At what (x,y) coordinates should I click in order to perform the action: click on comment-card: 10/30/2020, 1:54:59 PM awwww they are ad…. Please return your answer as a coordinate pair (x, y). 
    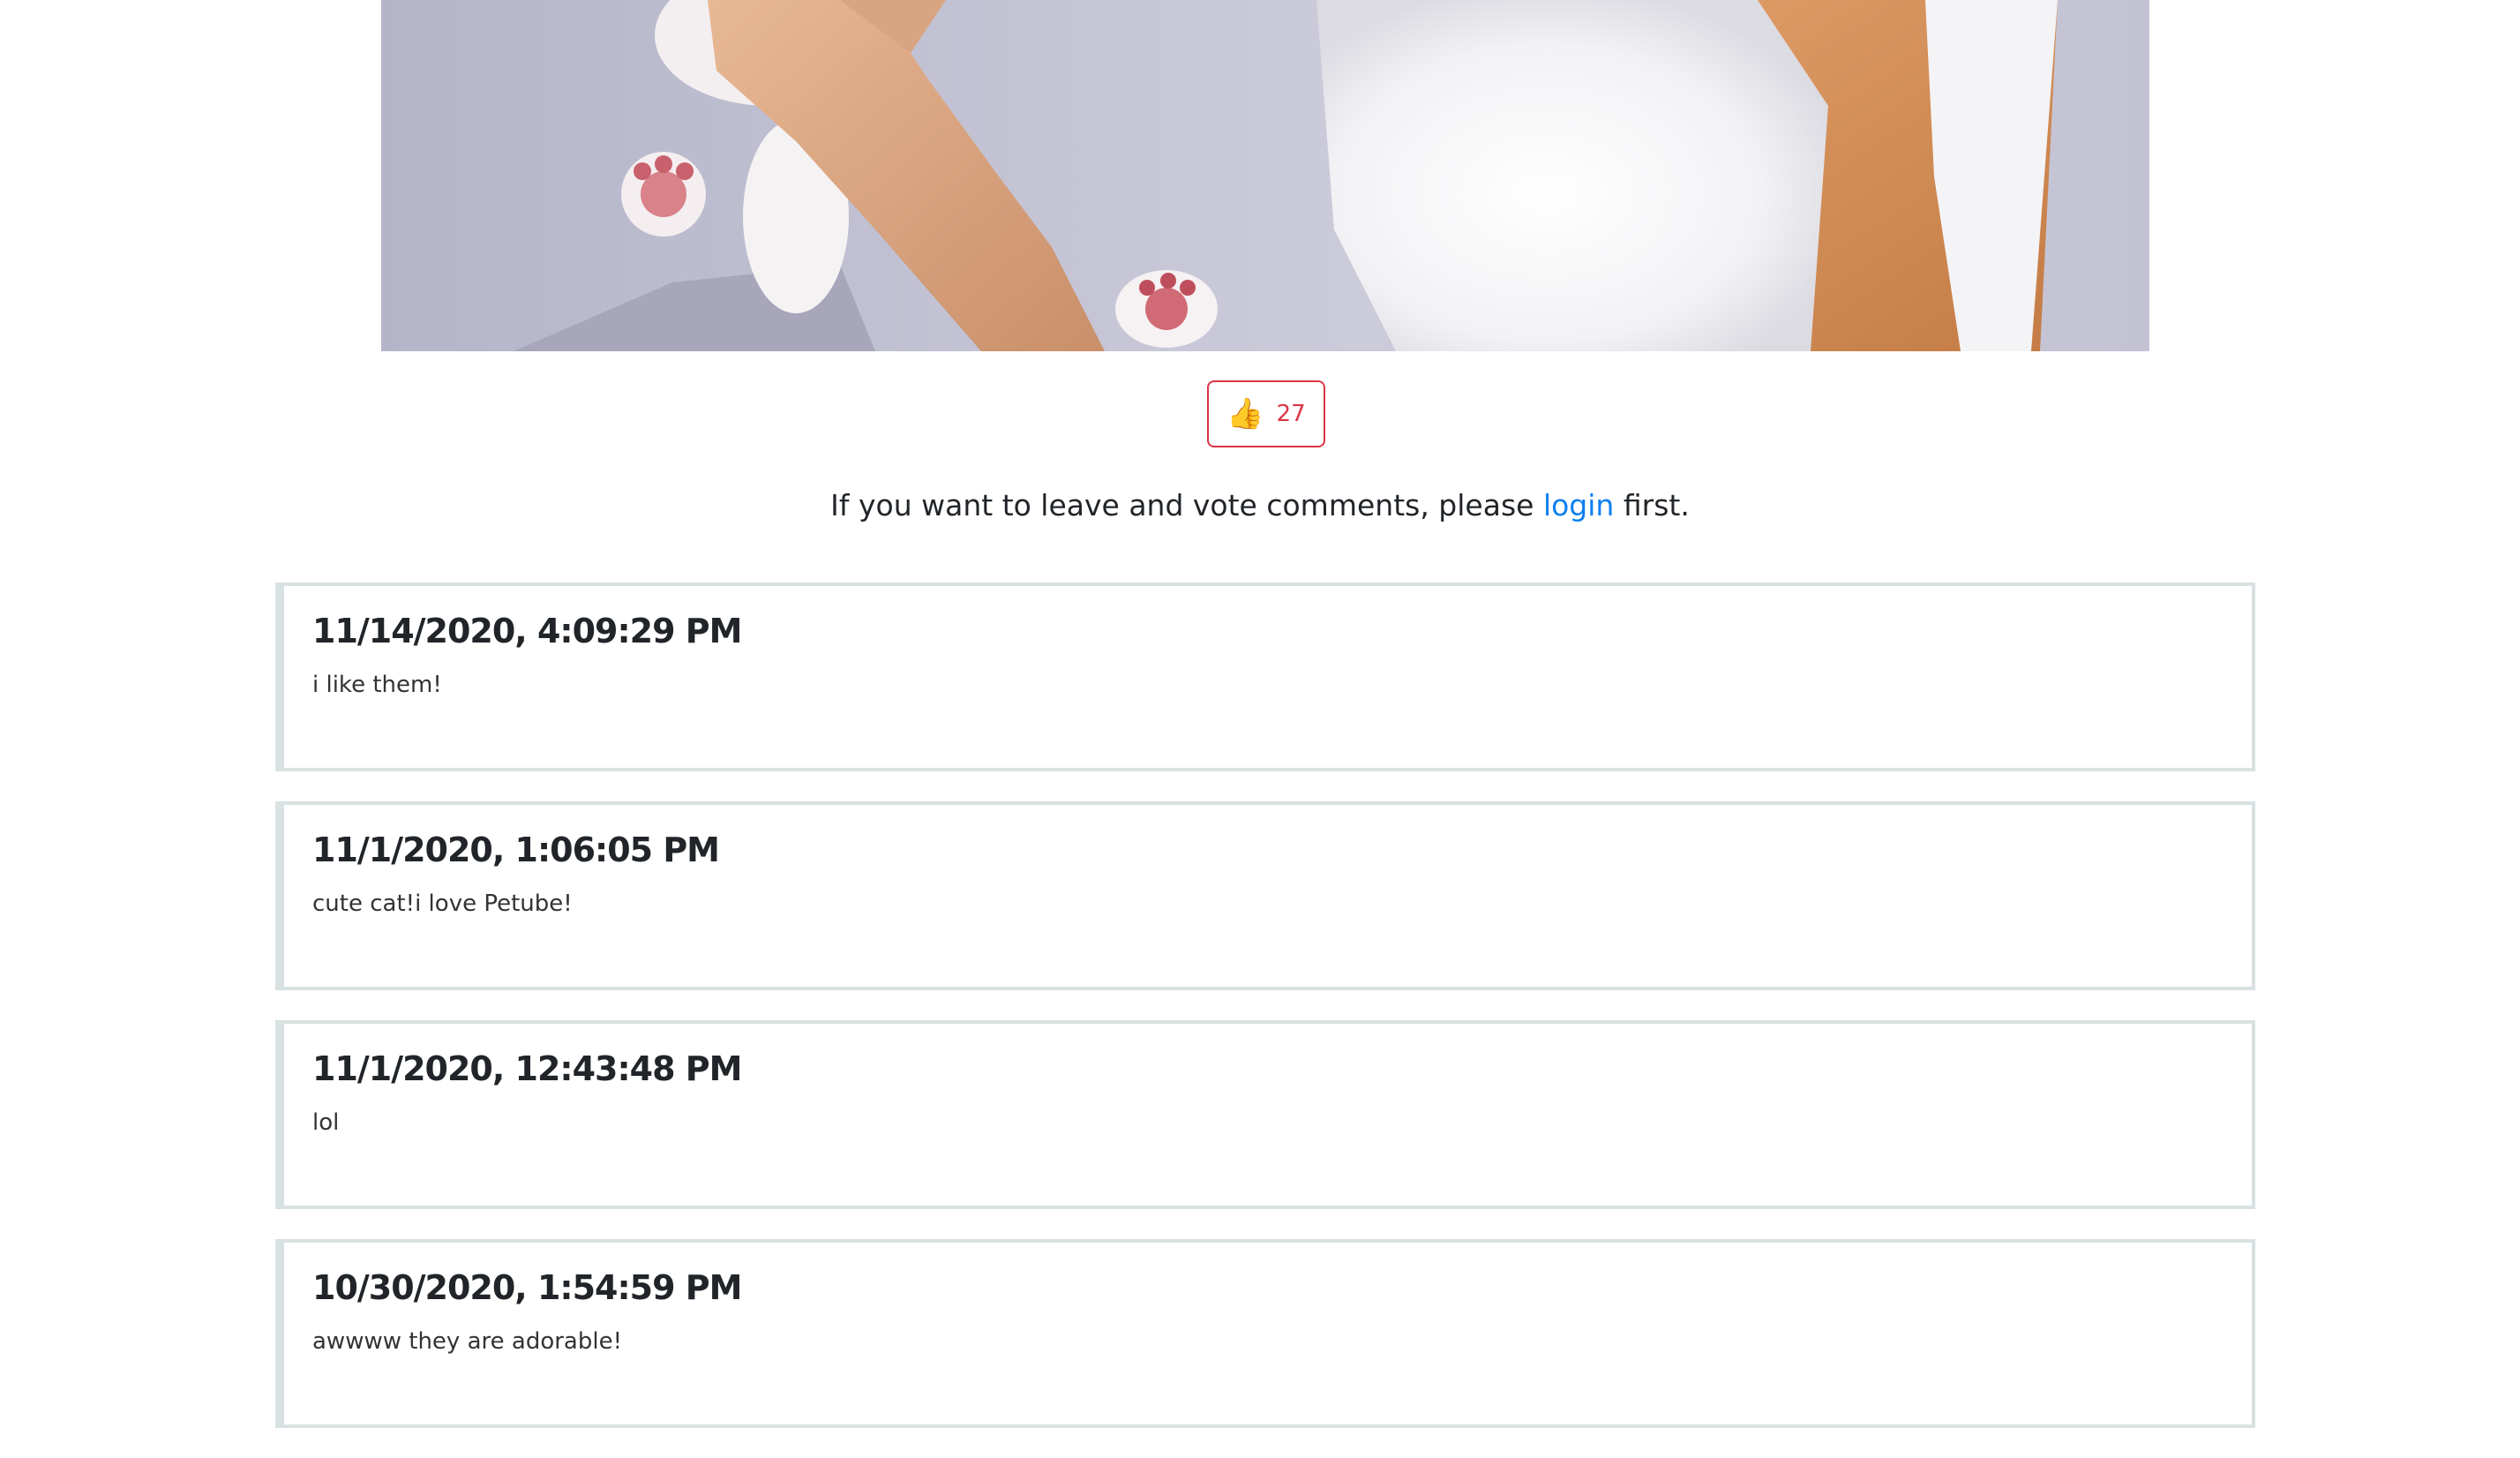
    Looking at the image, I should click on (1265, 1333).